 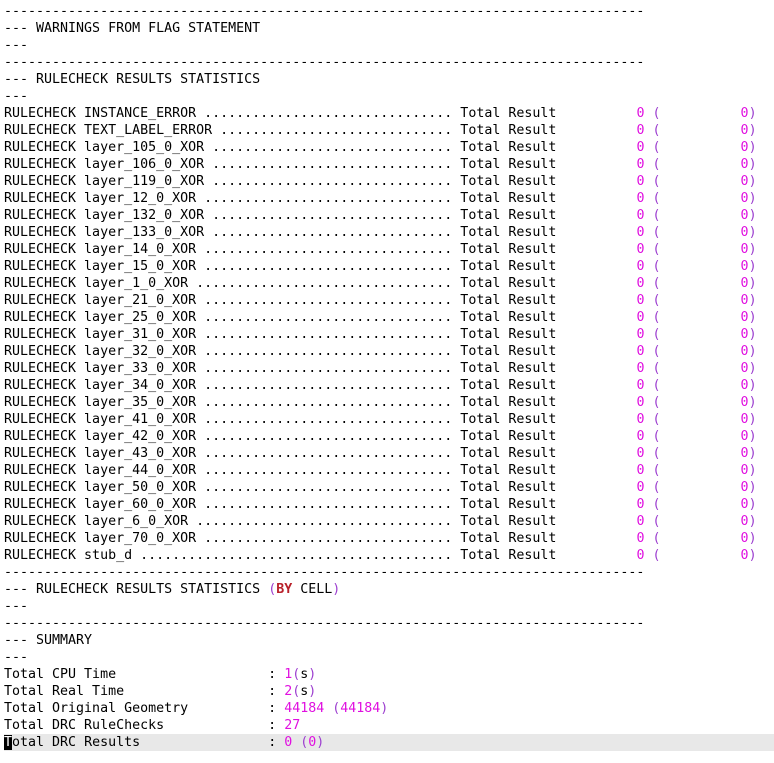 What do you see at coordinates (144, 691) in the screenshot?
I see `summary-label: Total Real Time :` at bounding box center [144, 691].